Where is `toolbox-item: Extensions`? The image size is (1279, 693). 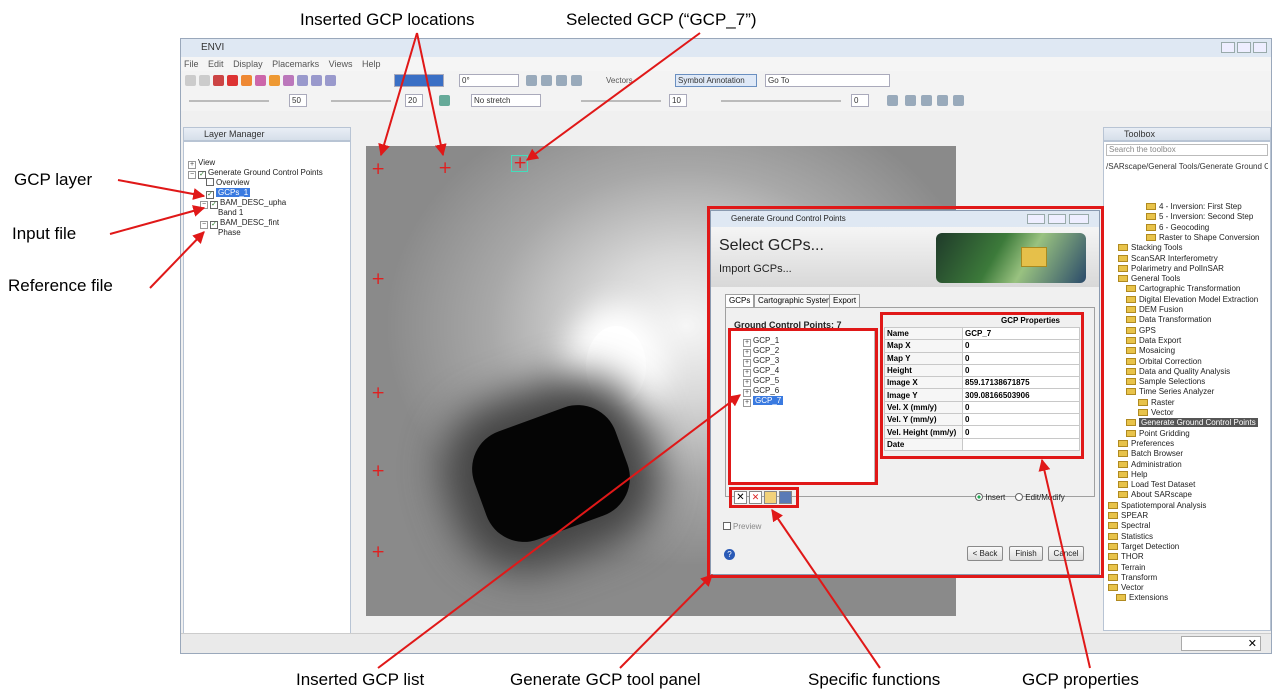
toolbox-item: Extensions is located at coordinates (1142, 598).